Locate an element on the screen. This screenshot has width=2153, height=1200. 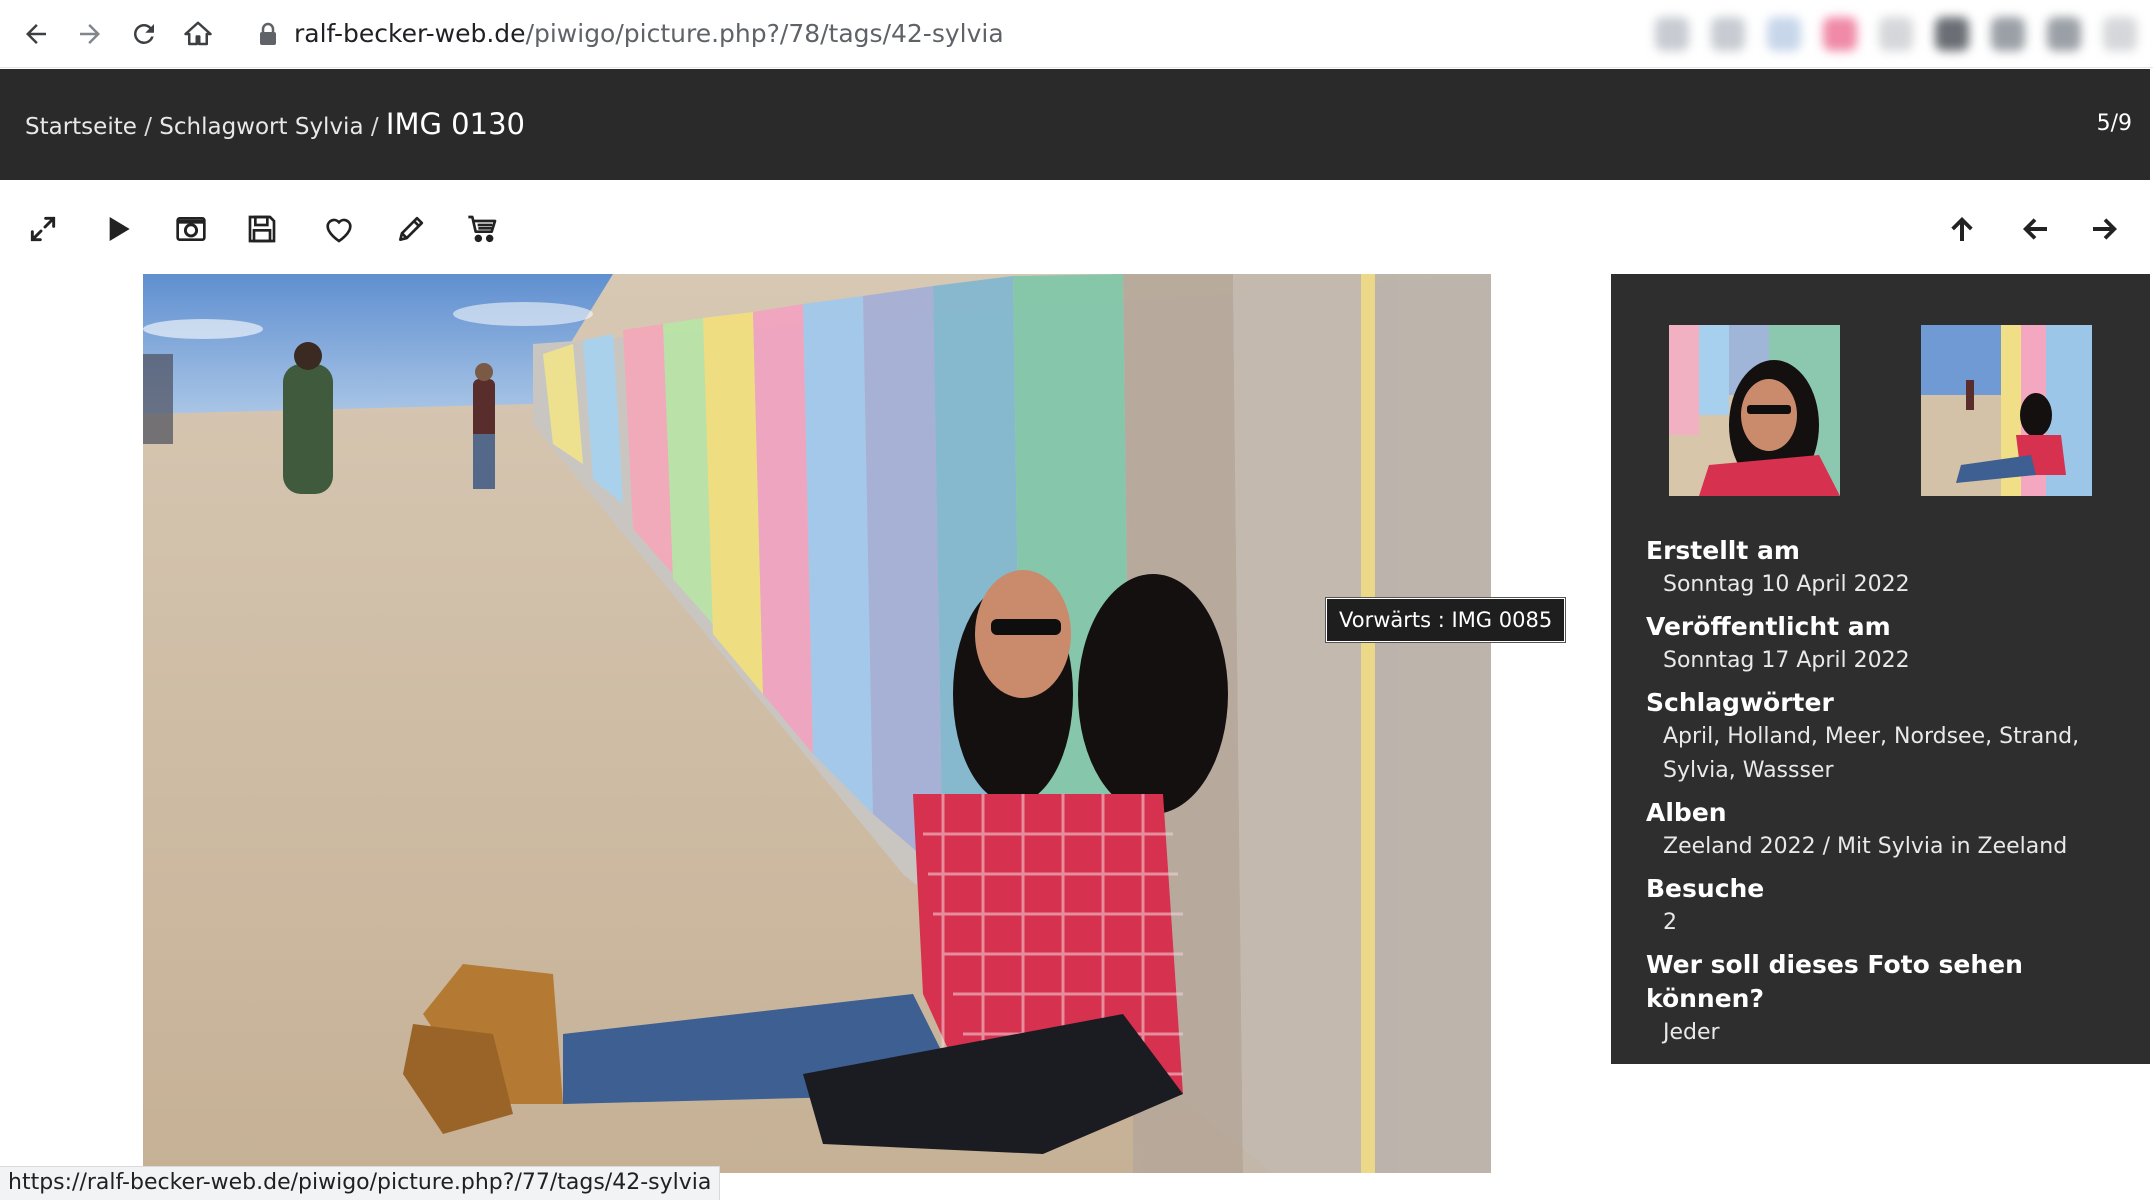
tag-link: Sylvia is located at coordinates (1696, 770).